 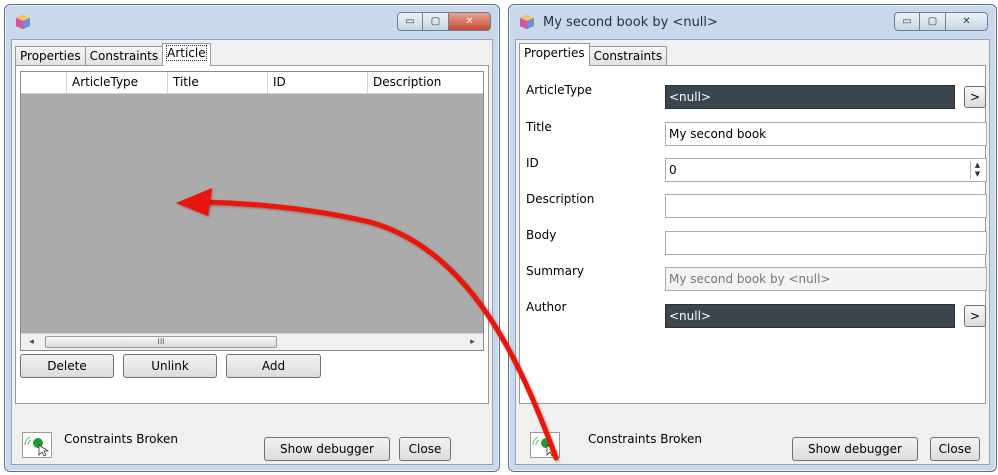 I want to click on author-field: <null>, so click(x=810, y=316).